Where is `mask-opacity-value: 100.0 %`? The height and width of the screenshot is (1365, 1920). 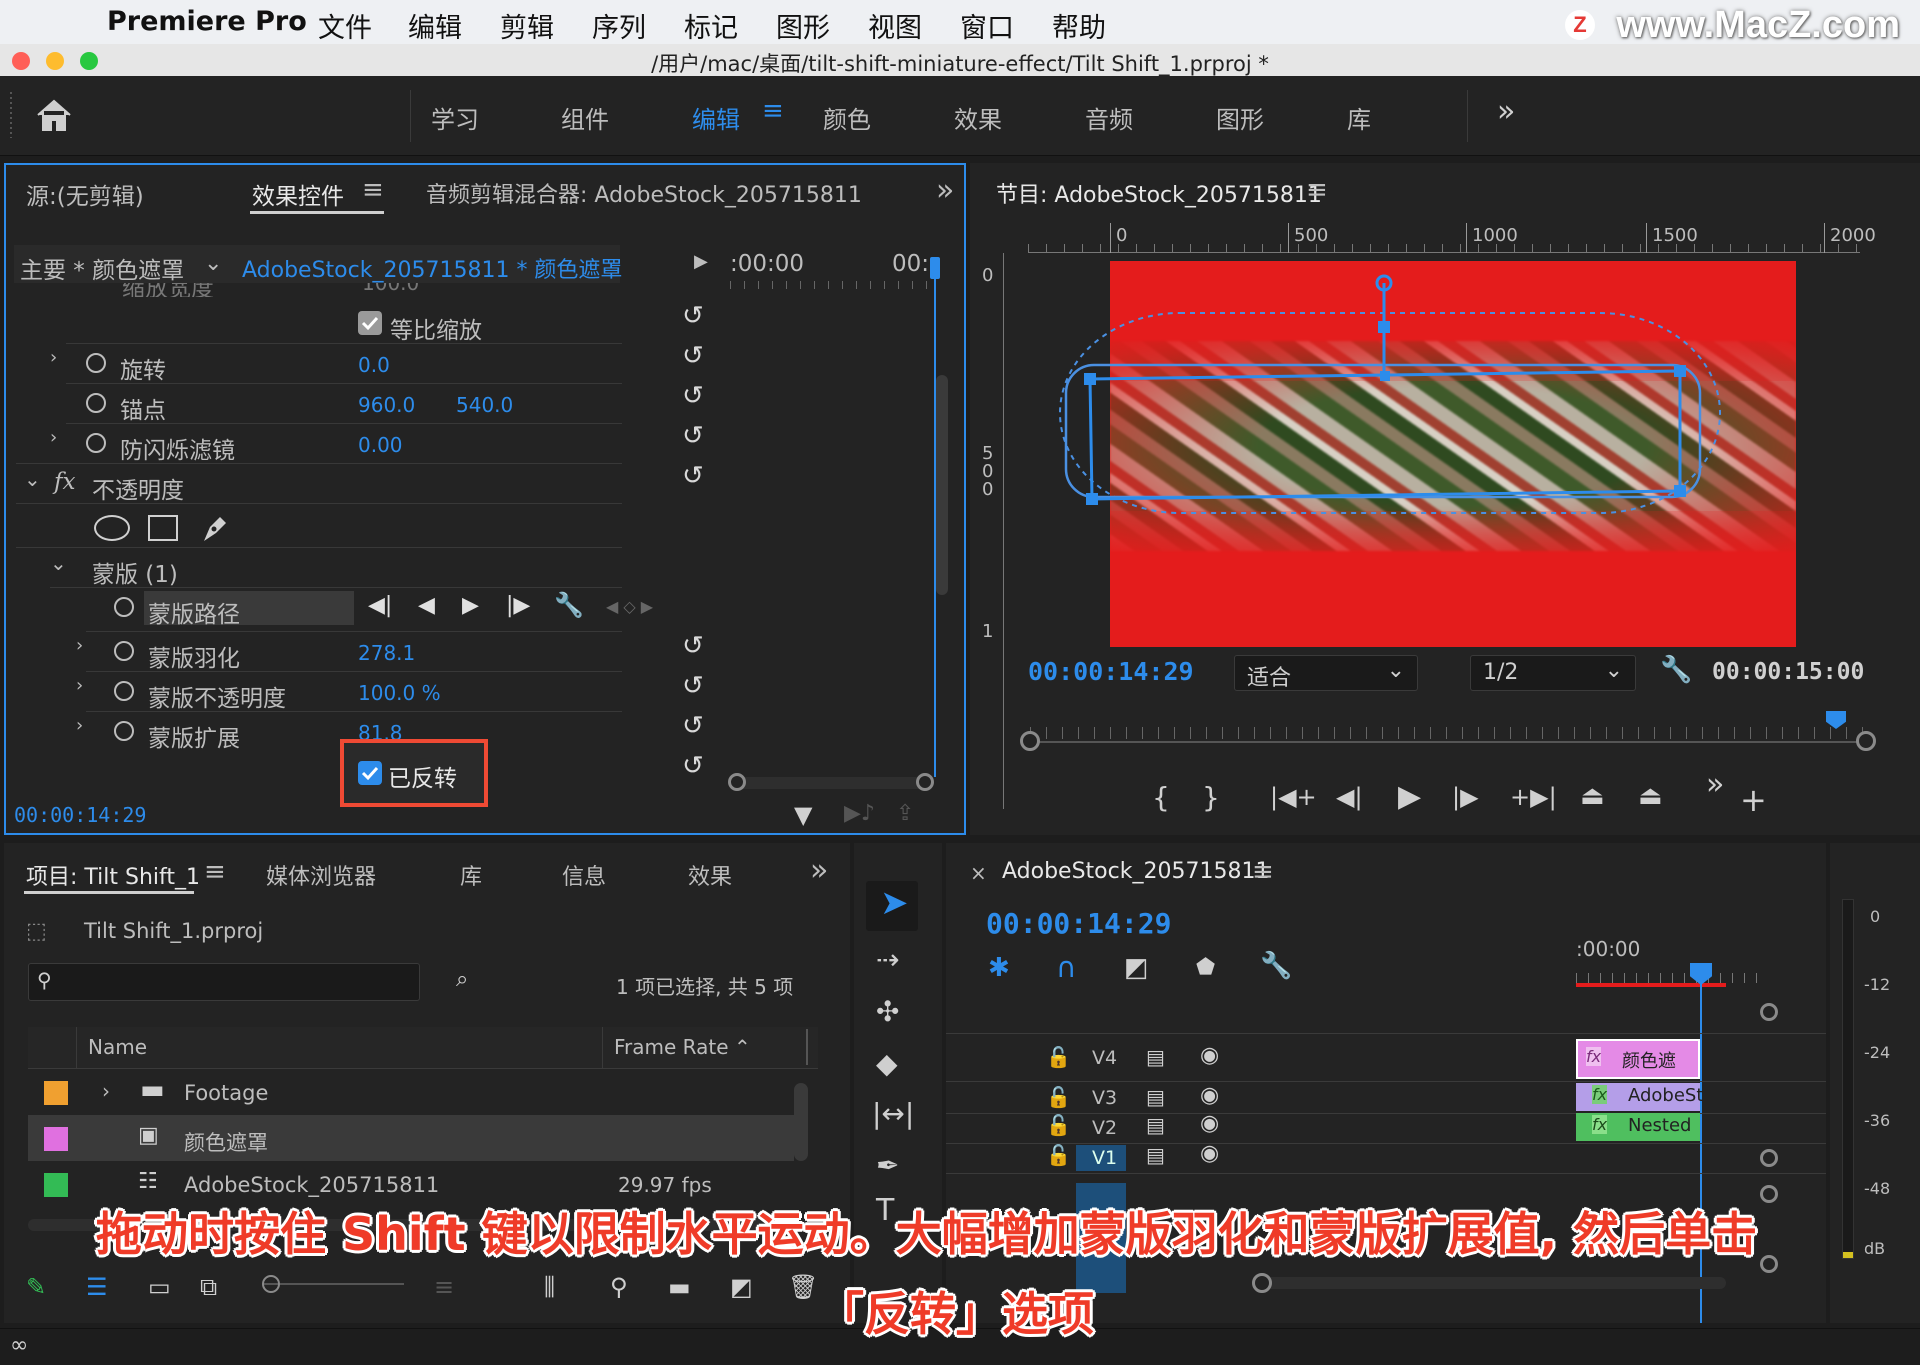 mask-opacity-value: 100.0 % is located at coordinates (399, 693).